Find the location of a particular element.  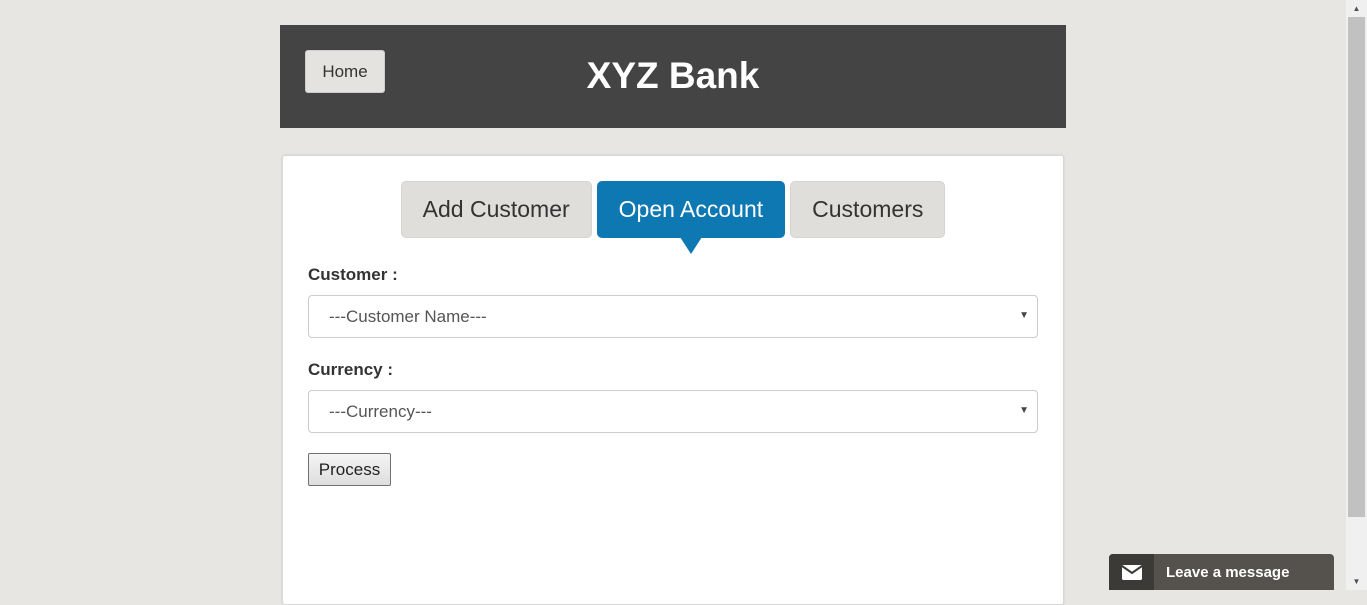

page-scrollbar: ▲ ▼ is located at coordinates (1356, 295).